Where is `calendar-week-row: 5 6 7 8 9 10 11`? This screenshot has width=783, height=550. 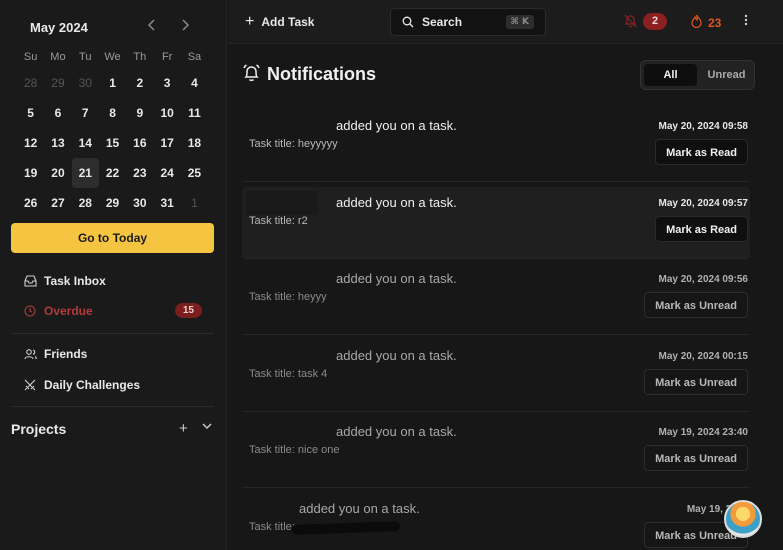
calendar-week-row: 5 6 7 8 9 10 11 is located at coordinates (114, 113).